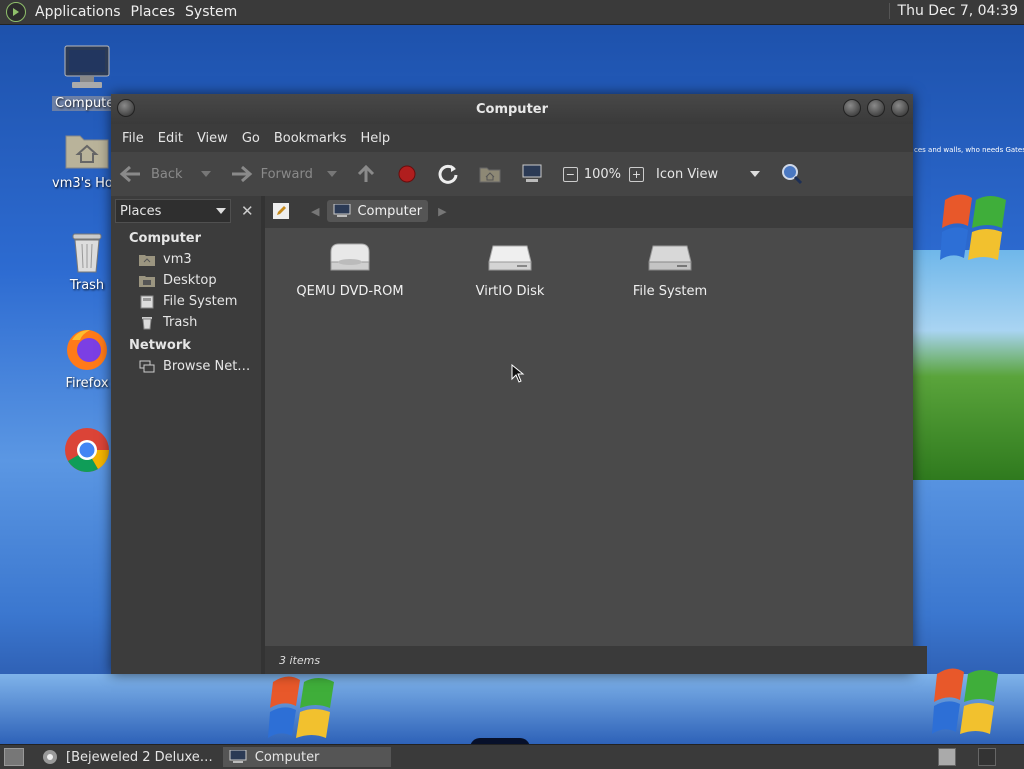 Image resolution: width=1024 pixels, height=769 pixels. I want to click on computer-button, so click(536, 174).